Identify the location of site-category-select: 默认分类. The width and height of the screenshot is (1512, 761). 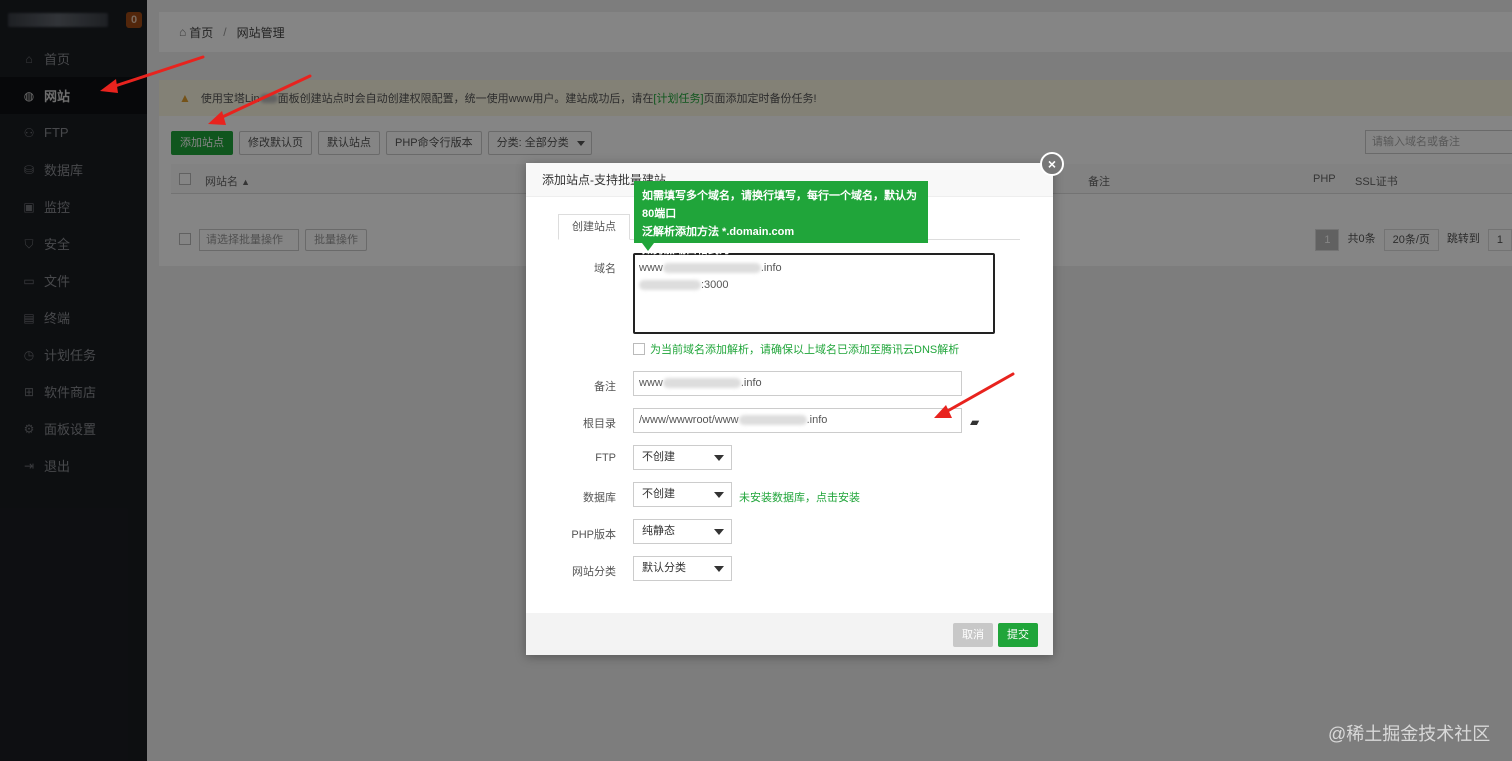
(682, 568).